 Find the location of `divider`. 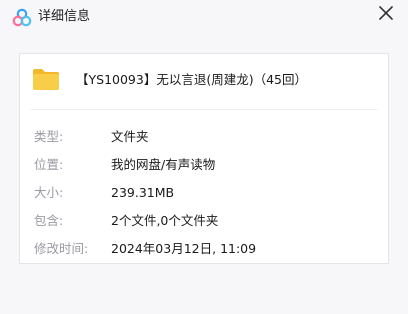

divider is located at coordinates (204, 109).